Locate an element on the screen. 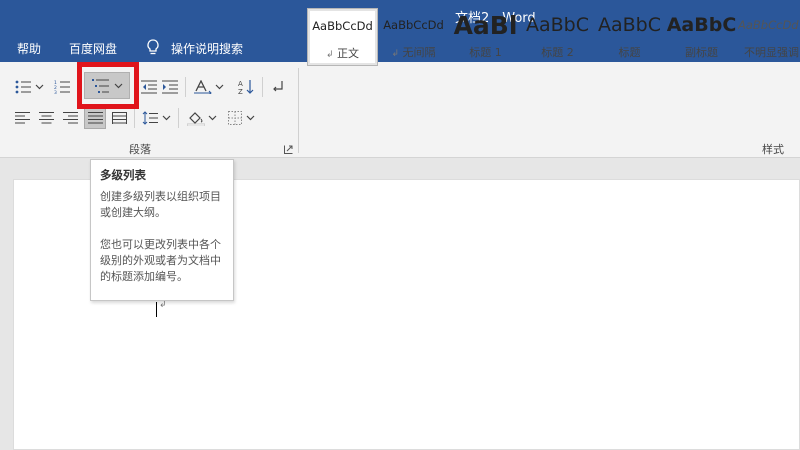 The height and width of the screenshot is (450, 800). chinese-layout-icon is located at coordinates (203, 87).